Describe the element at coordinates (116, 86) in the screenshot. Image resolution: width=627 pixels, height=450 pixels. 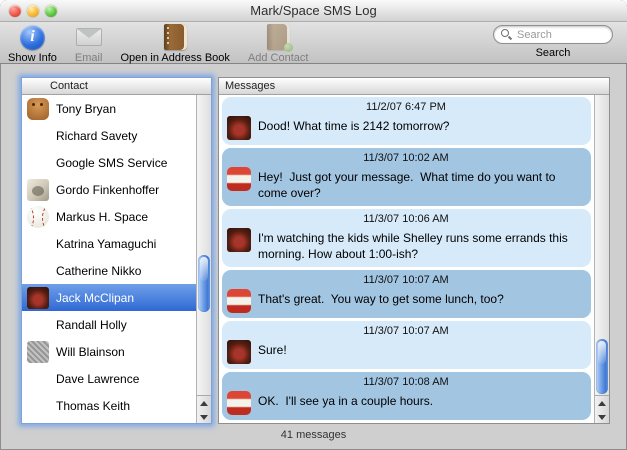
I see `contact-column-header: Contact` at that location.